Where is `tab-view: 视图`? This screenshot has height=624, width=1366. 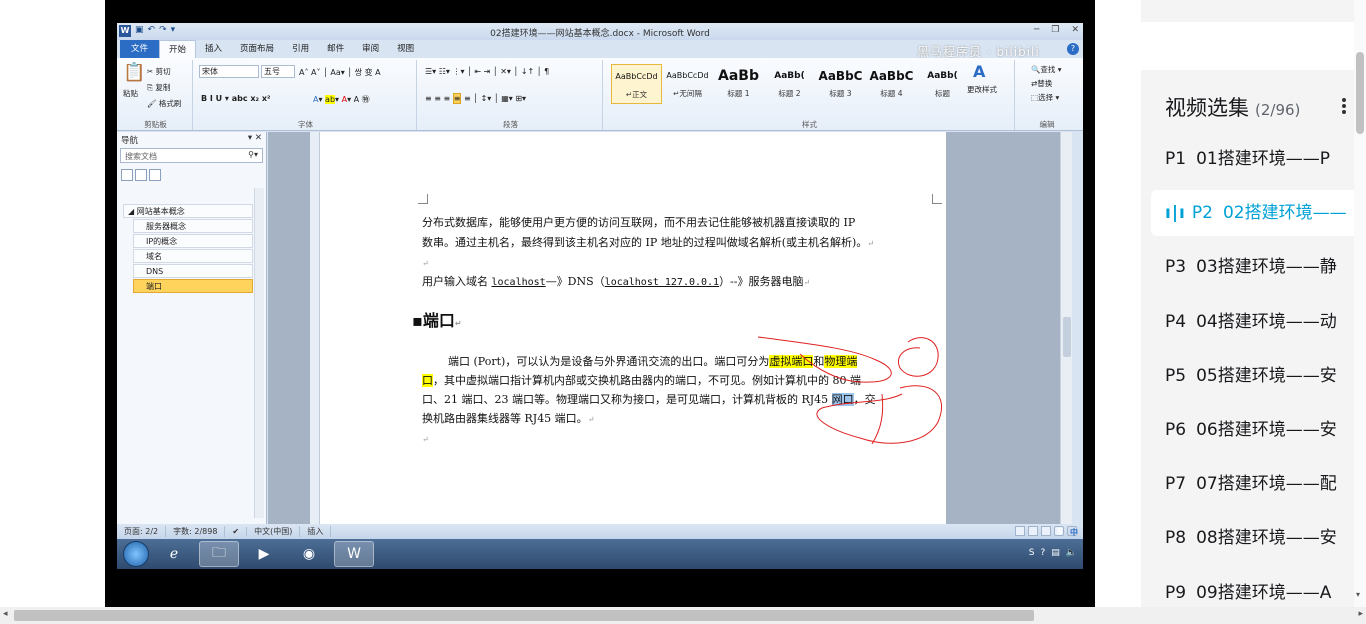 tab-view: 视图 is located at coordinates (405, 49).